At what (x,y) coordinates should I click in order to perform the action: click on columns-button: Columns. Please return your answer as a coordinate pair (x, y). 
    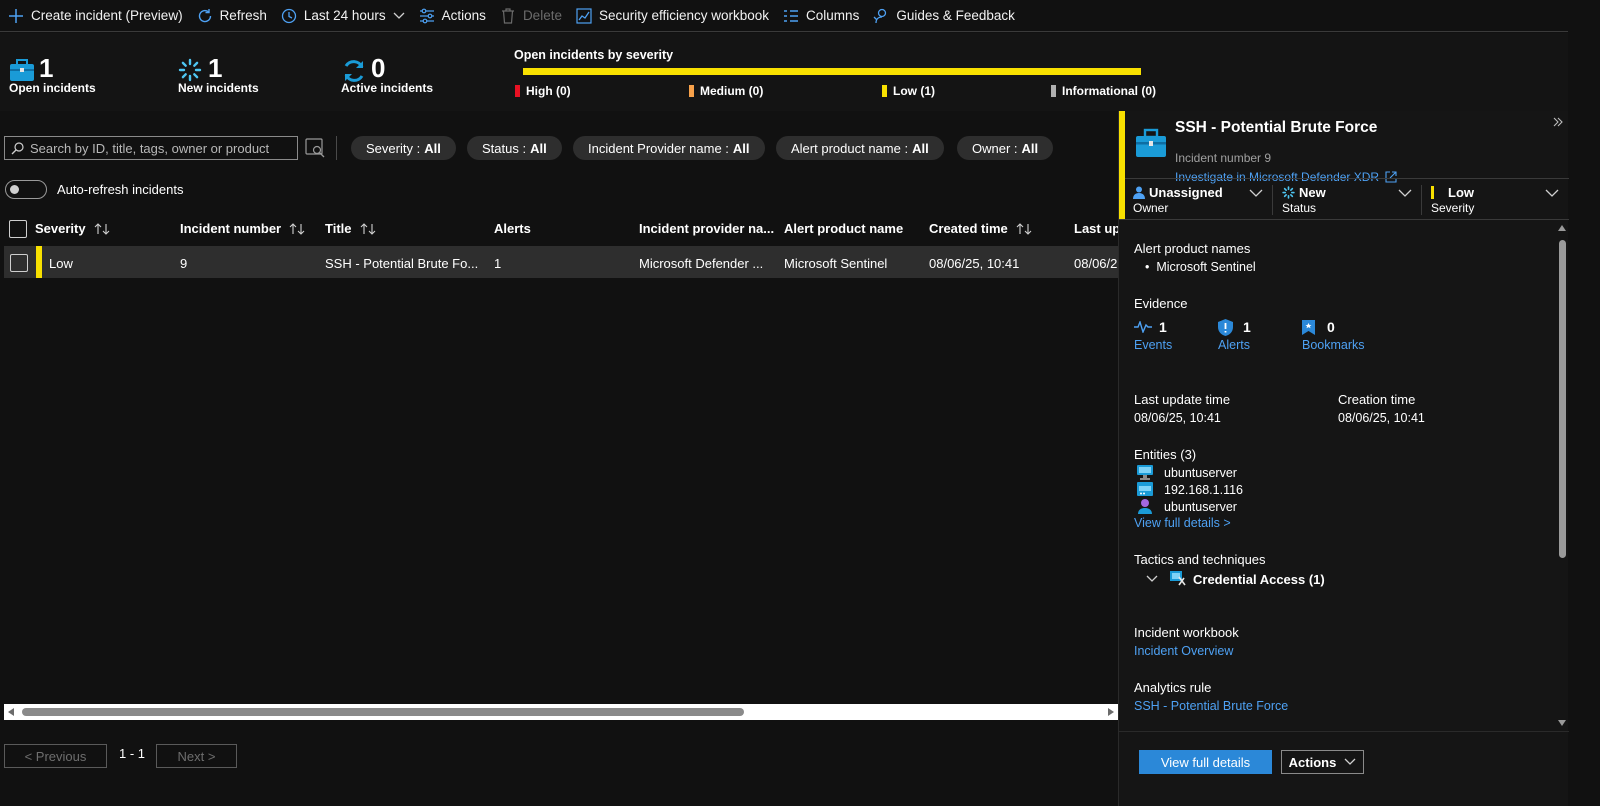
    Looking at the image, I should click on (821, 16).